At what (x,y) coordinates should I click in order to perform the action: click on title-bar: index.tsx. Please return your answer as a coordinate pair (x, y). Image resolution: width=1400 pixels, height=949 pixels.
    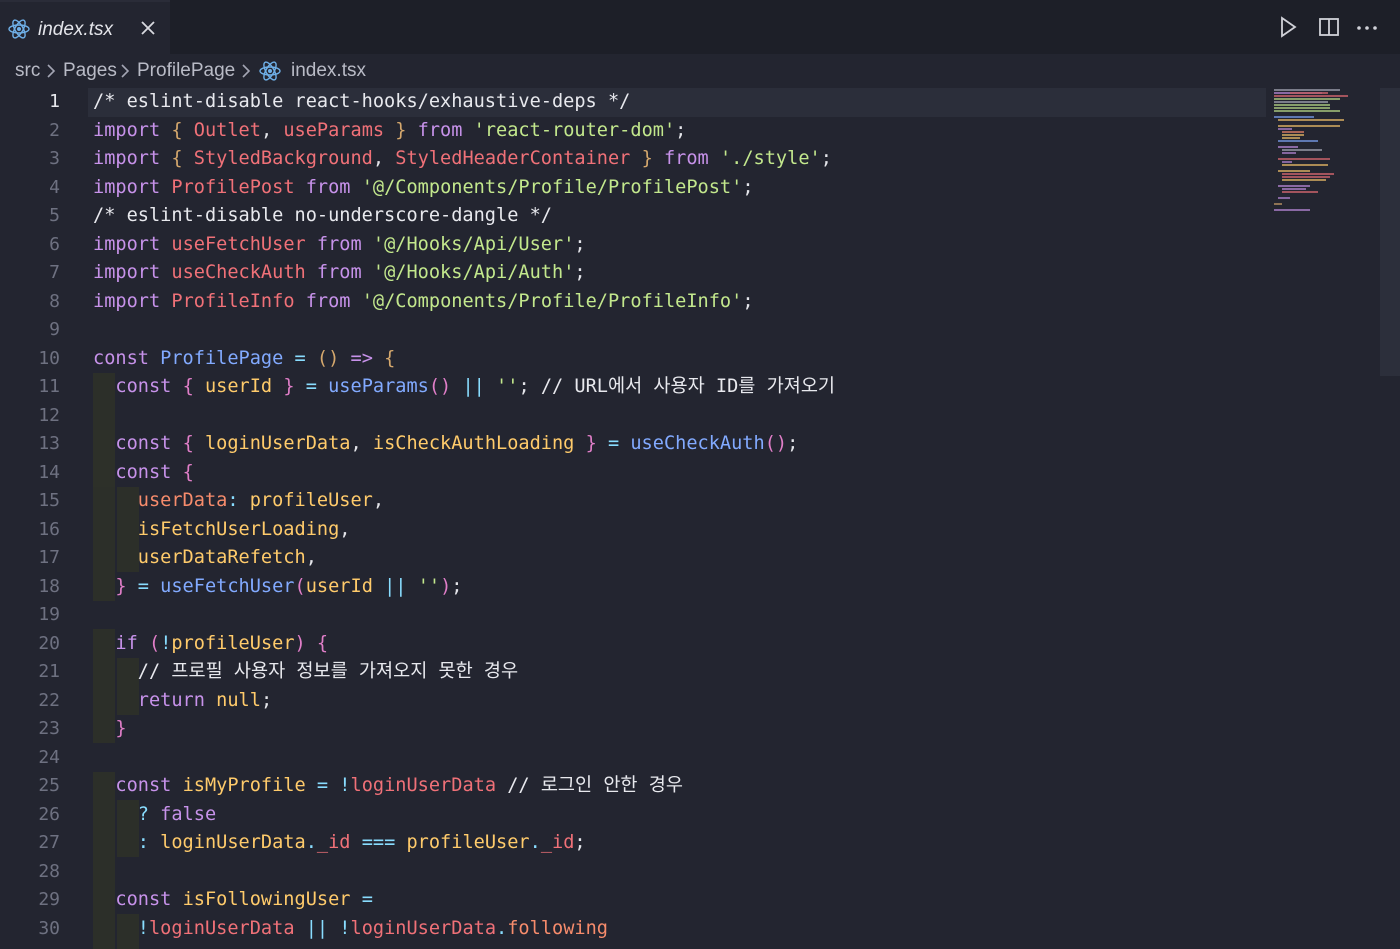
    Looking at the image, I should click on (700, 27).